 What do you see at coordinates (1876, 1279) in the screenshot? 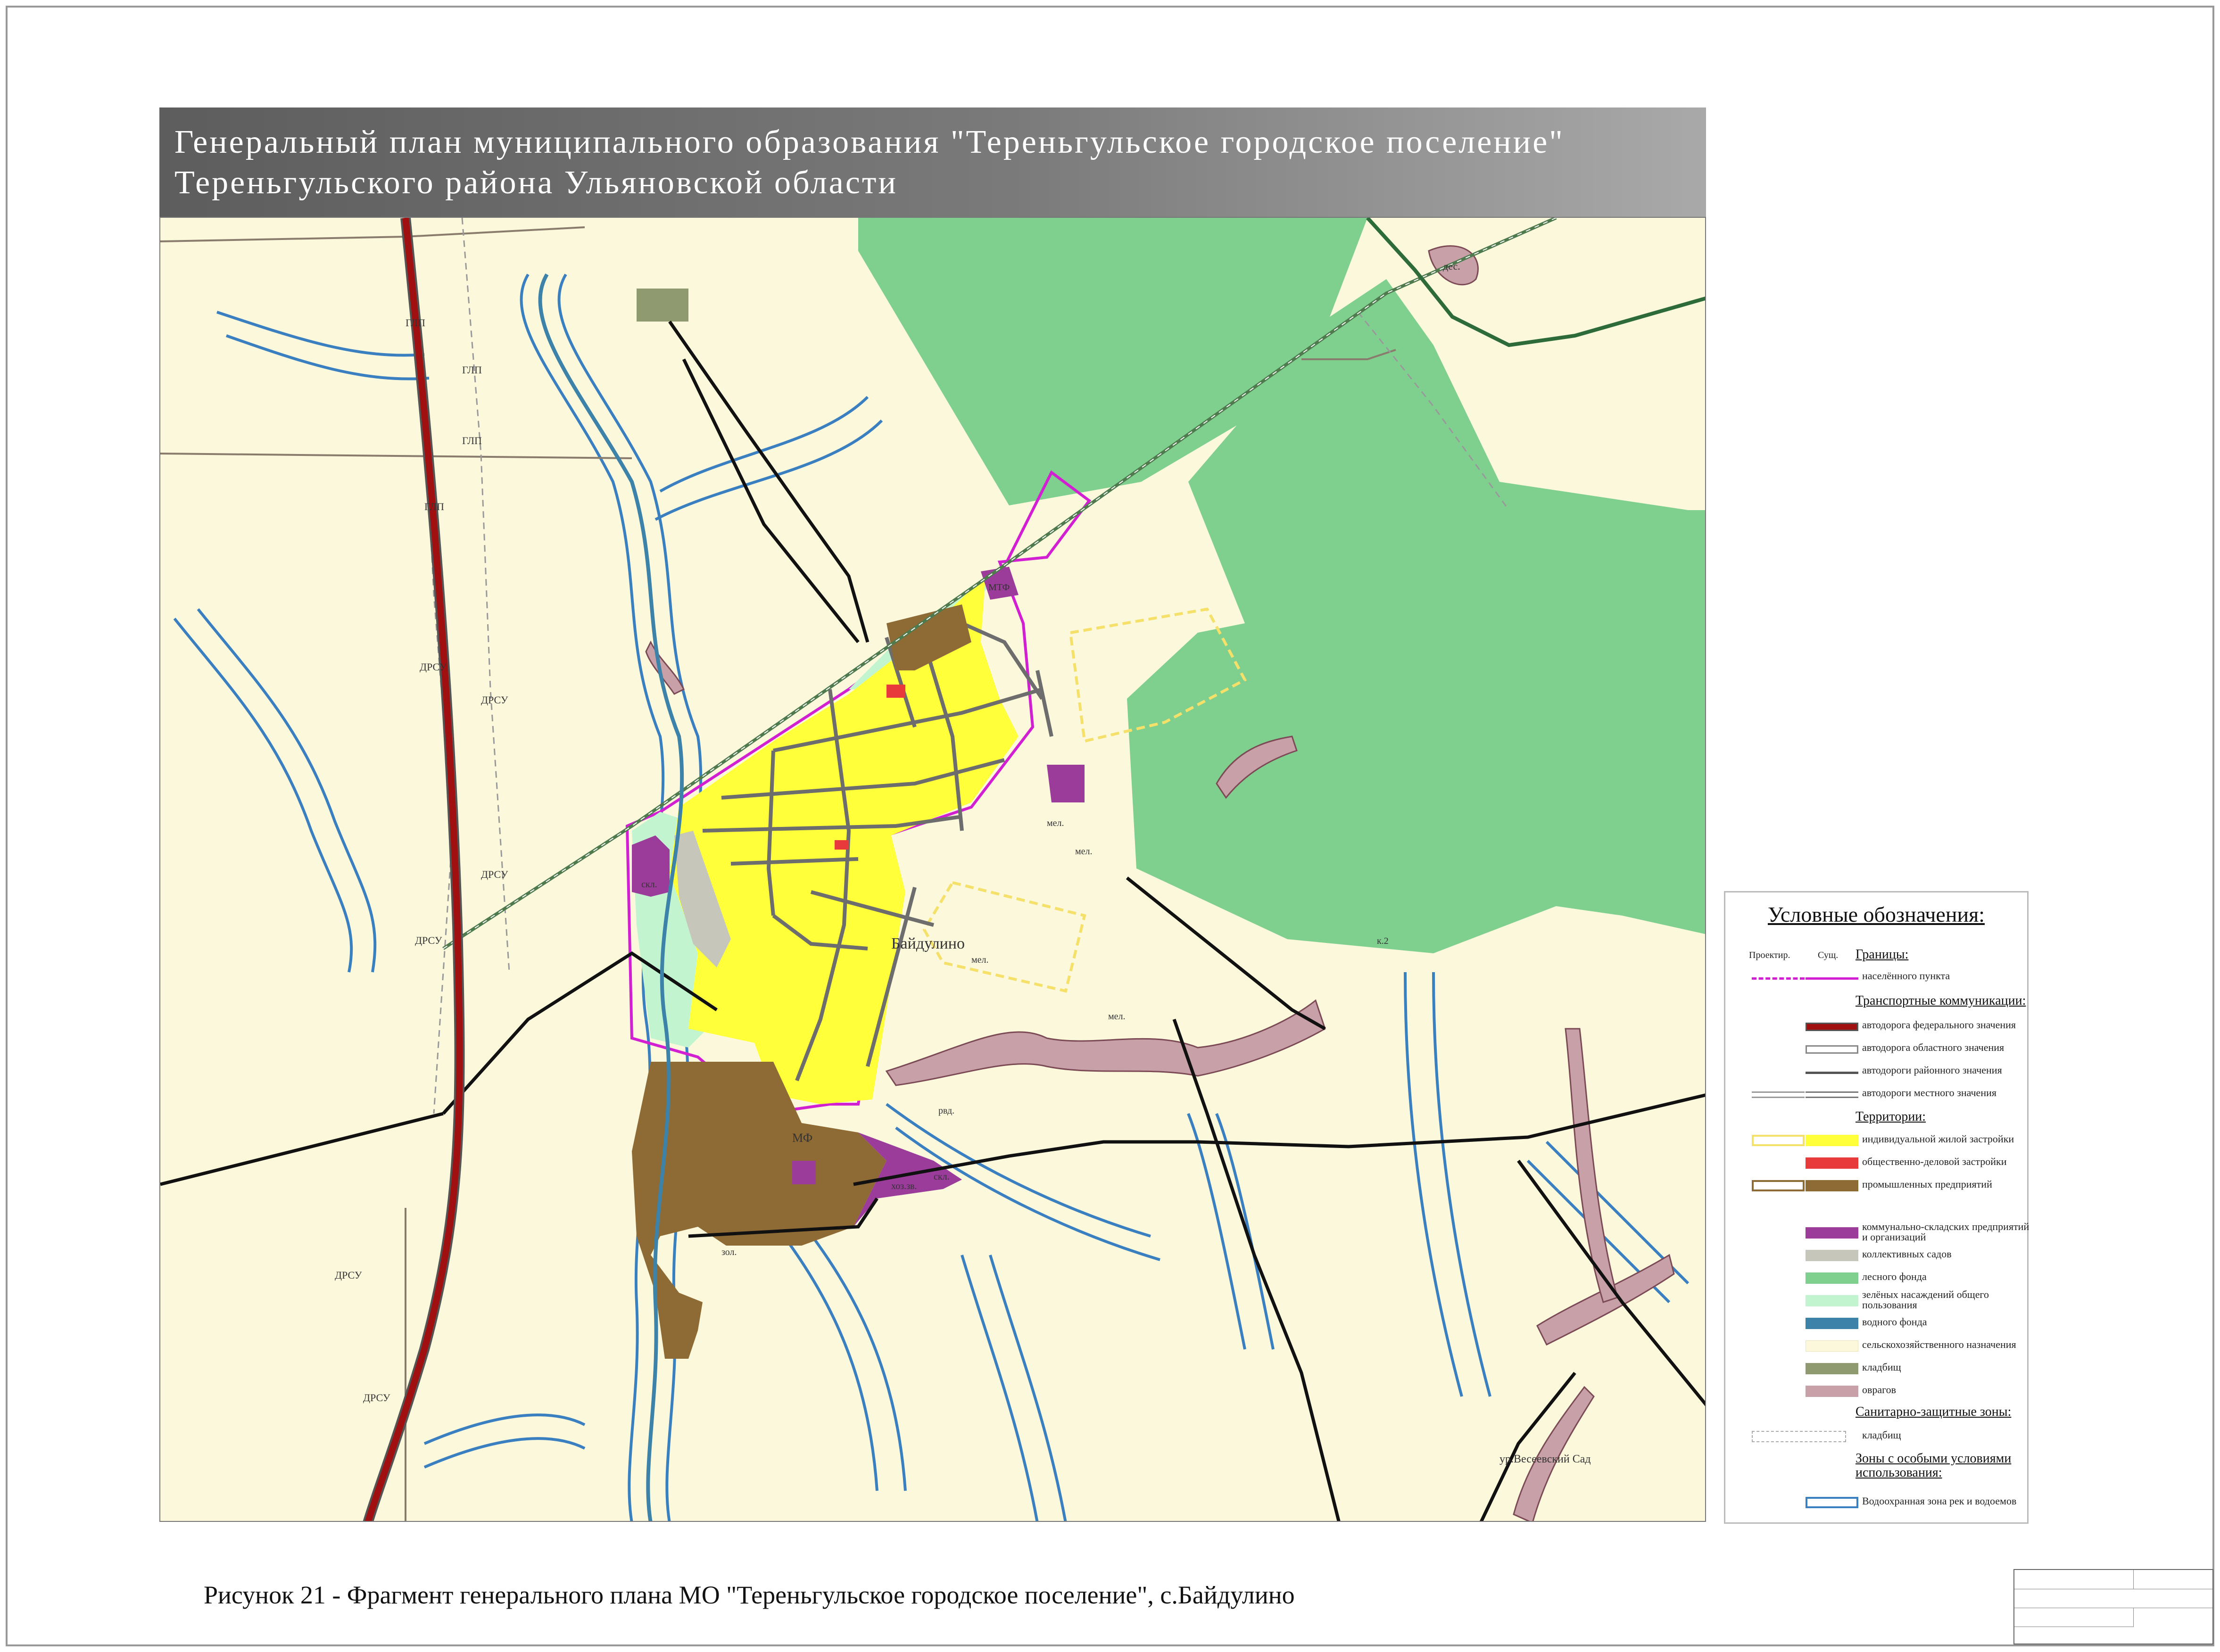
I see `legend-row-forest: лесного фонда` at bounding box center [1876, 1279].